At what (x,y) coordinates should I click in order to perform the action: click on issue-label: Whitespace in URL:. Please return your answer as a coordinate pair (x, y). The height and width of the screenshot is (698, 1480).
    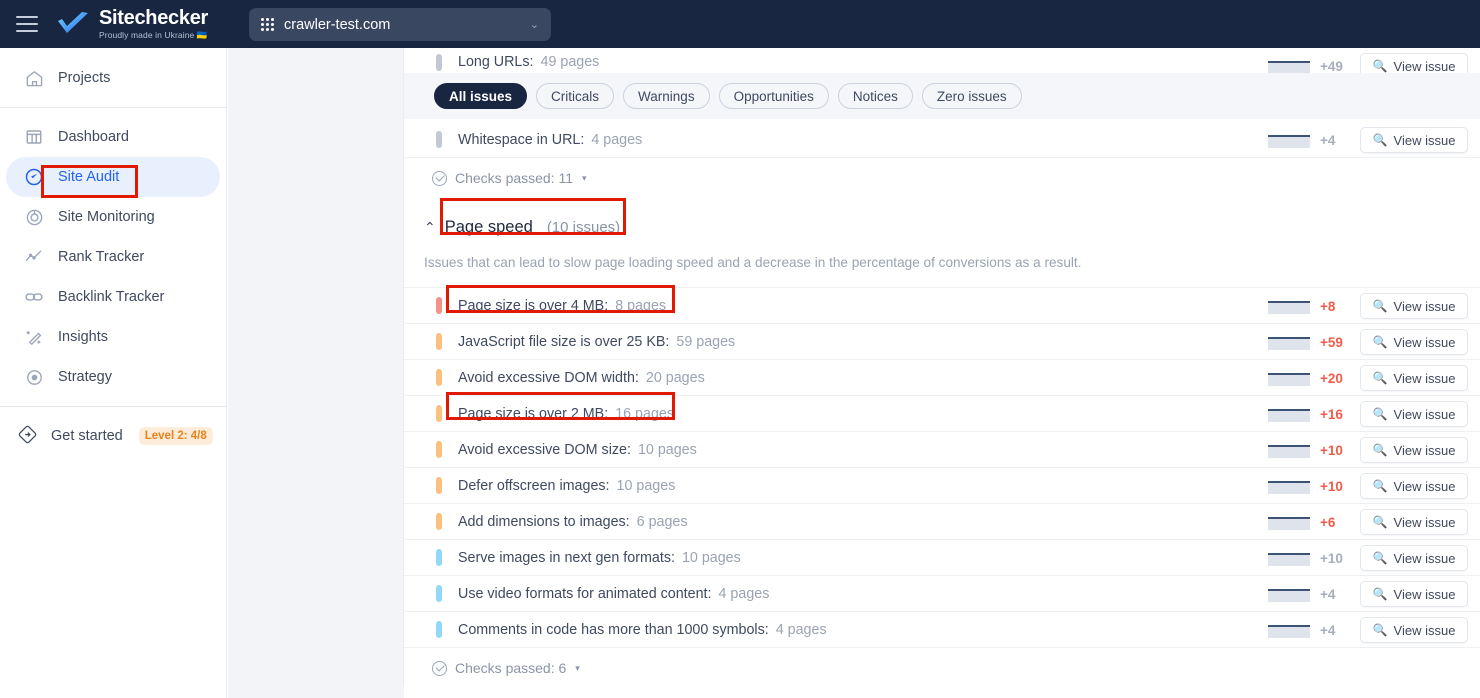
    Looking at the image, I should click on (521, 139).